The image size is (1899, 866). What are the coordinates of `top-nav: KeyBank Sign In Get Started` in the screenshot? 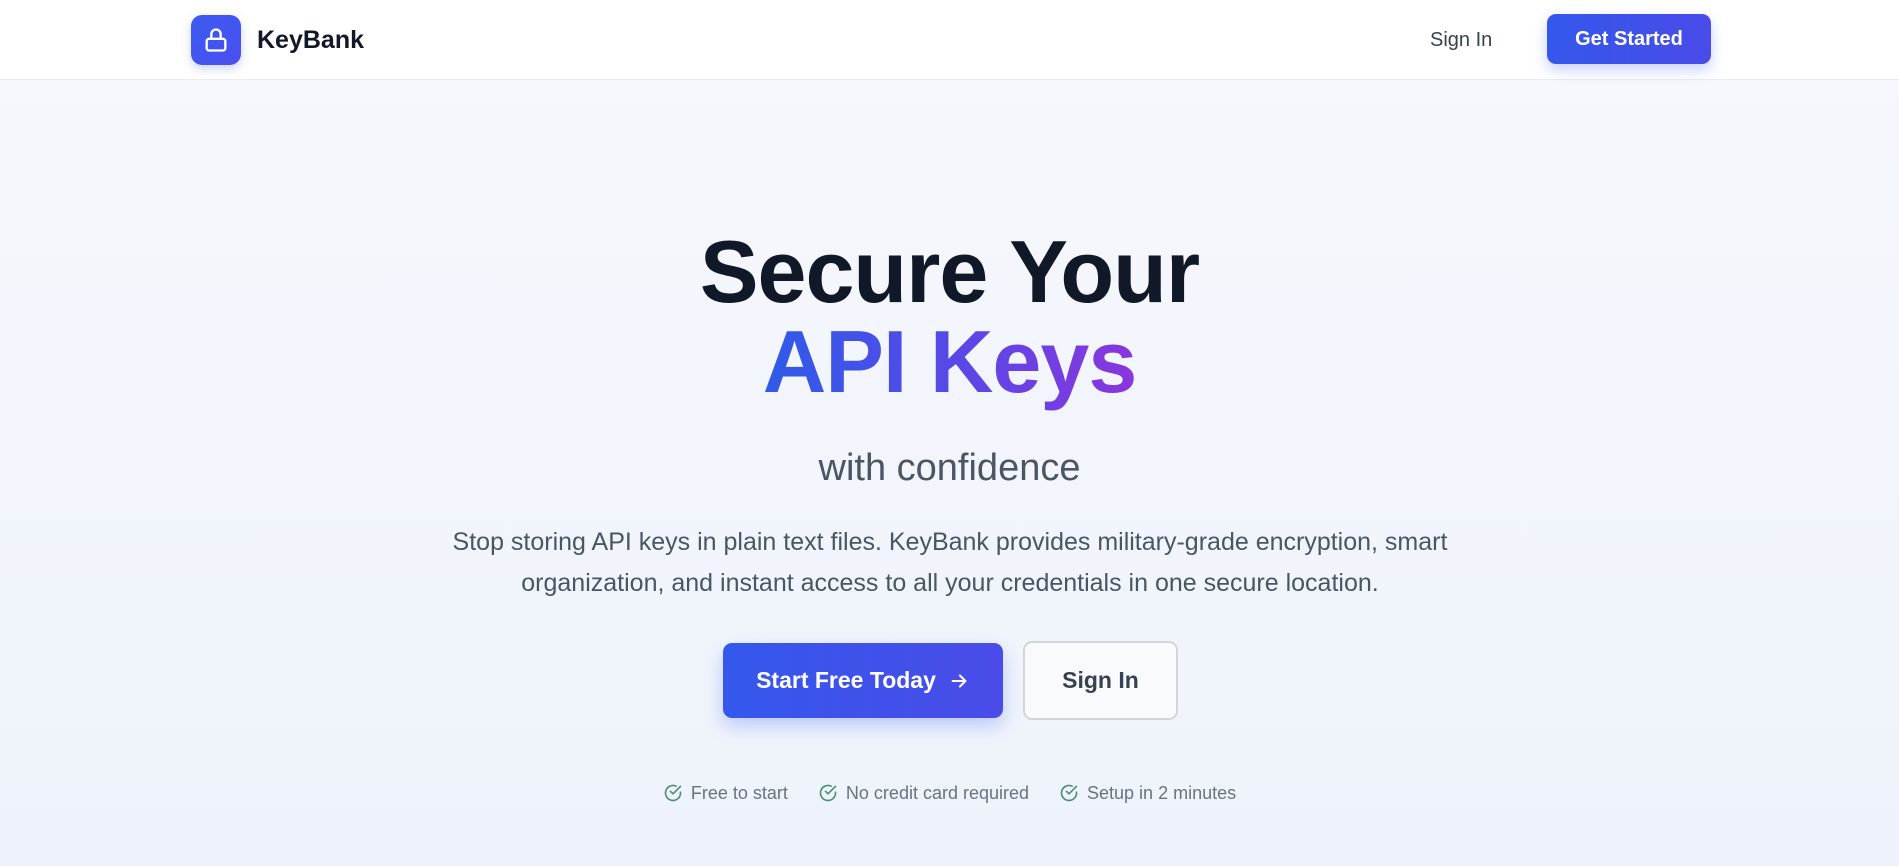 It's located at (949, 40).